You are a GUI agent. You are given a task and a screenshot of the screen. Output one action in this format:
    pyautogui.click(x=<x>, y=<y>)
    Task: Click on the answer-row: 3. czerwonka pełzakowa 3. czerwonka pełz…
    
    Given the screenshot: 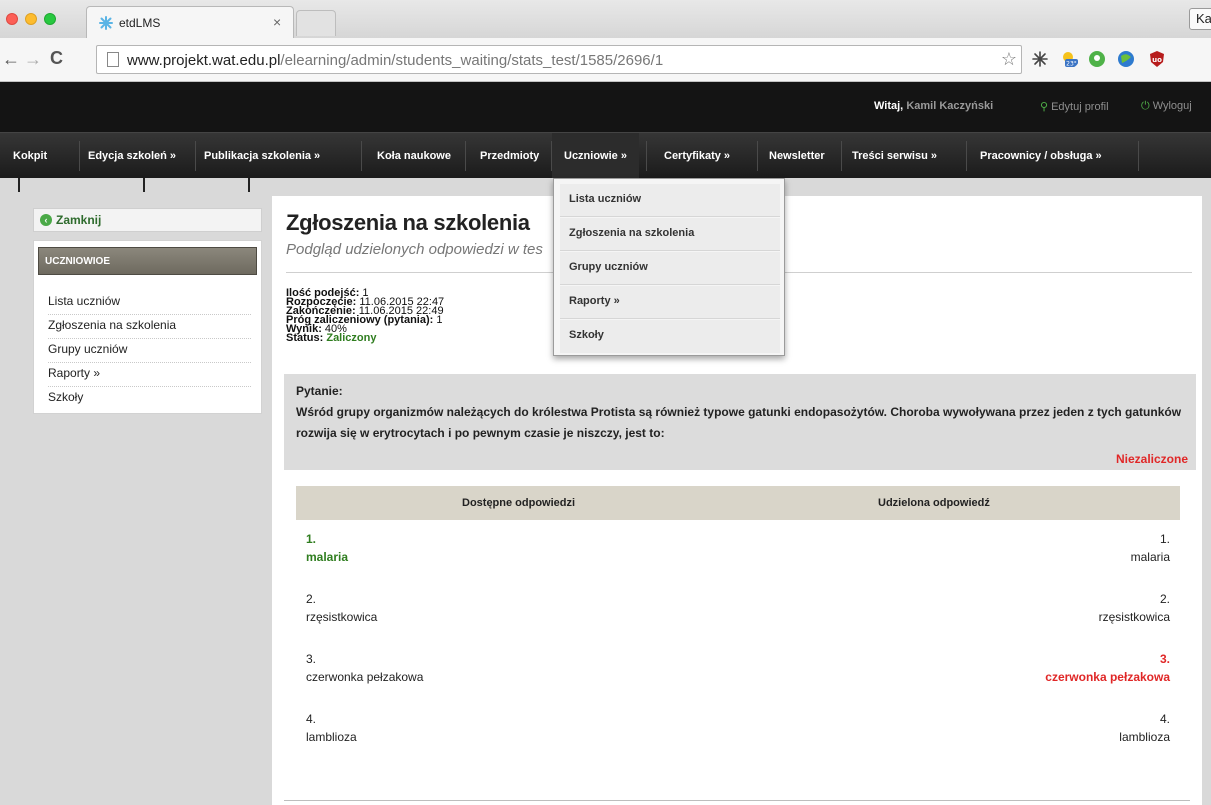 What is the action you would take?
    pyautogui.click(x=738, y=682)
    